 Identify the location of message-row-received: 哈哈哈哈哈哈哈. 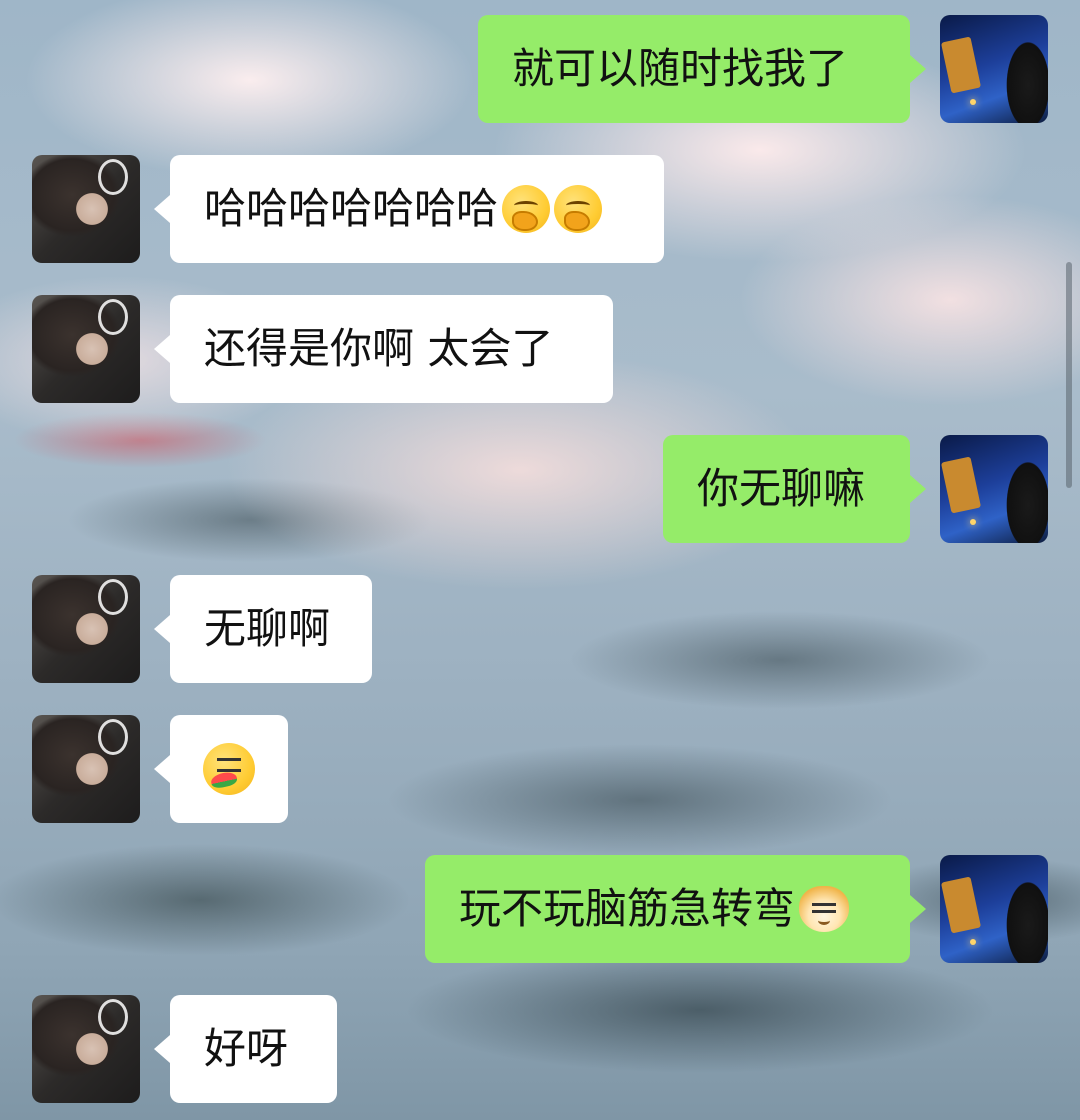
(348, 209).